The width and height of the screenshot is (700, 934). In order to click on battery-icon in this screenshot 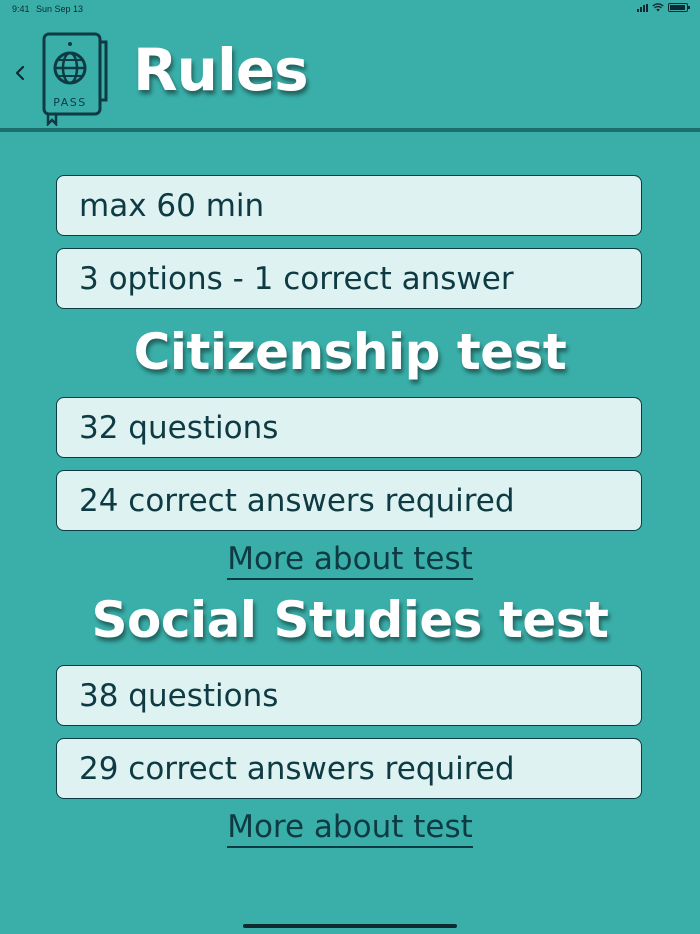, I will do `click(679, 7)`.